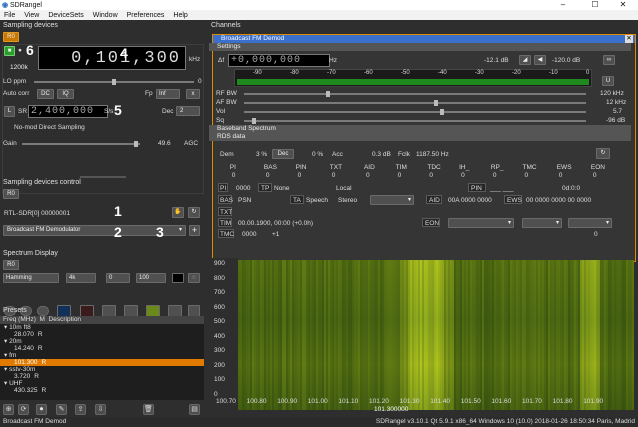 This screenshot has width=638, height=427. I want to click on dec-toggle: Dec, so click(283, 154).